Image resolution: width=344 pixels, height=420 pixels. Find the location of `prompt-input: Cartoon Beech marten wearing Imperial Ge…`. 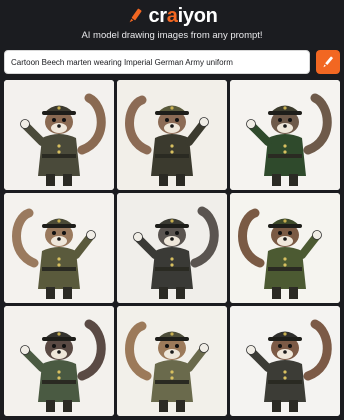

prompt-input: Cartoon Beech marten wearing Imperial Ge… is located at coordinates (157, 62).